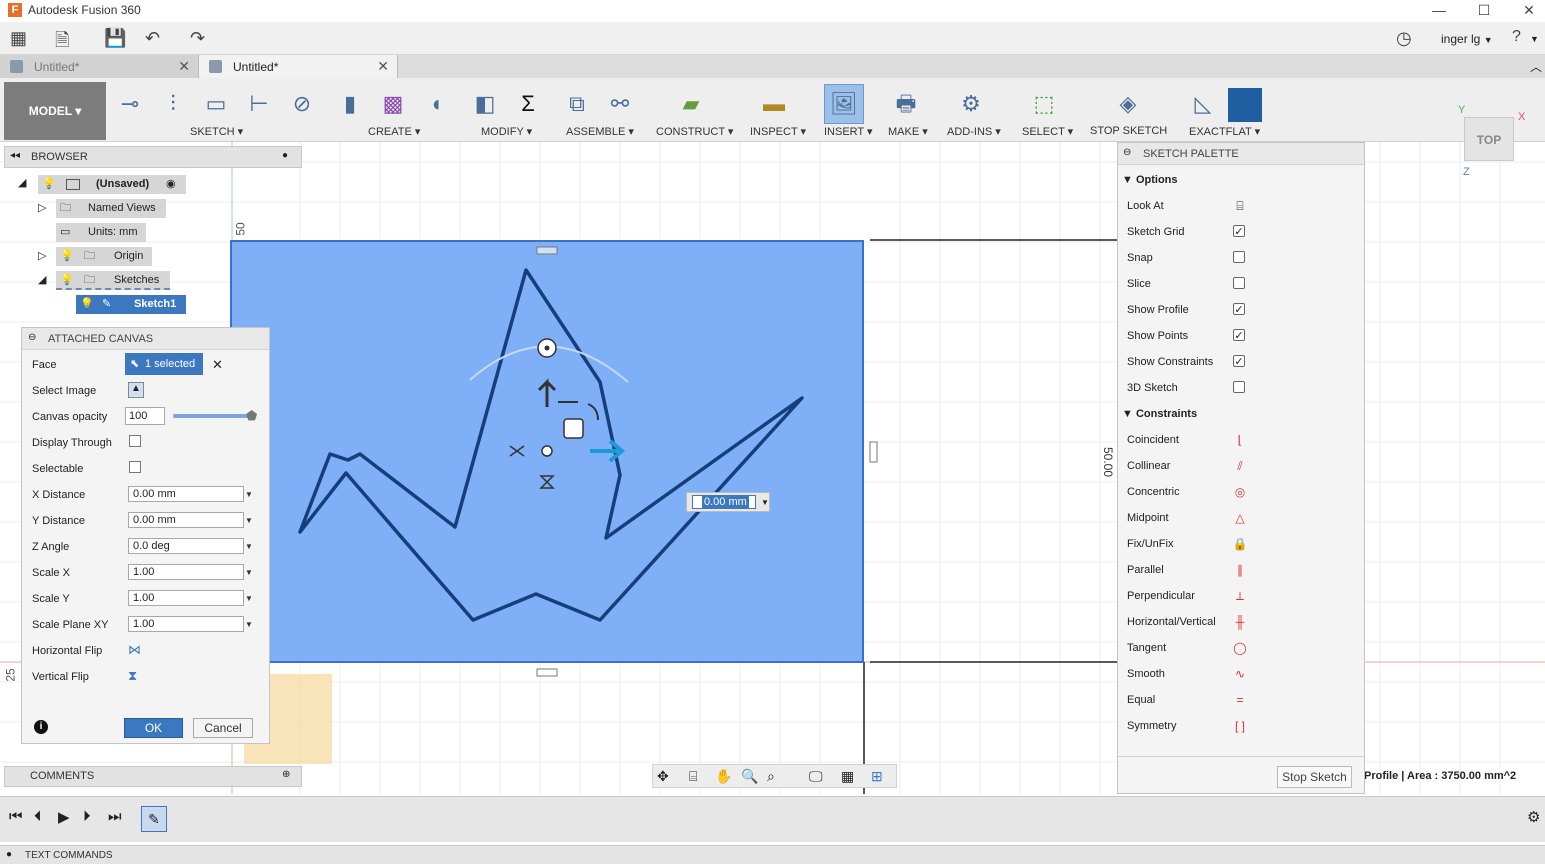 This screenshot has height=864, width=1545. Describe the element at coordinates (1047, 131) in the screenshot. I see `ribbon-group-select: SELECT ▾` at that location.